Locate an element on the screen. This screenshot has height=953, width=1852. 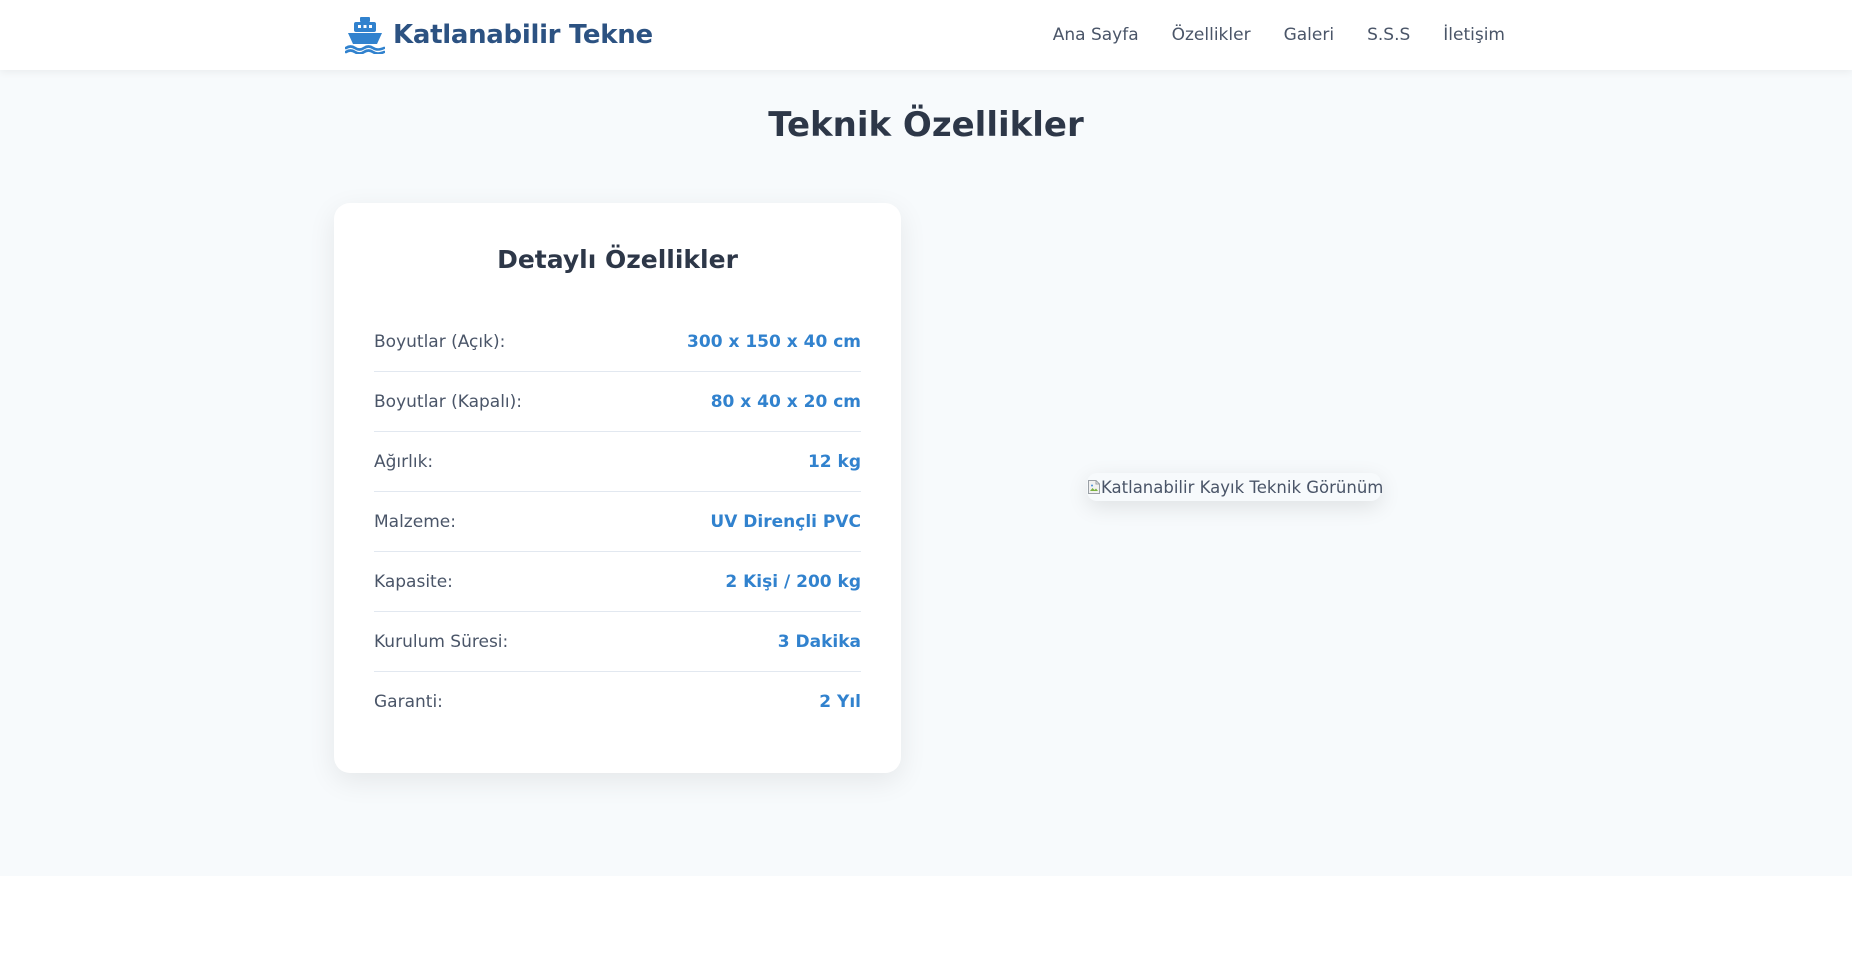
nav-link-ozellikler: Özellikler is located at coordinates (1211, 35).